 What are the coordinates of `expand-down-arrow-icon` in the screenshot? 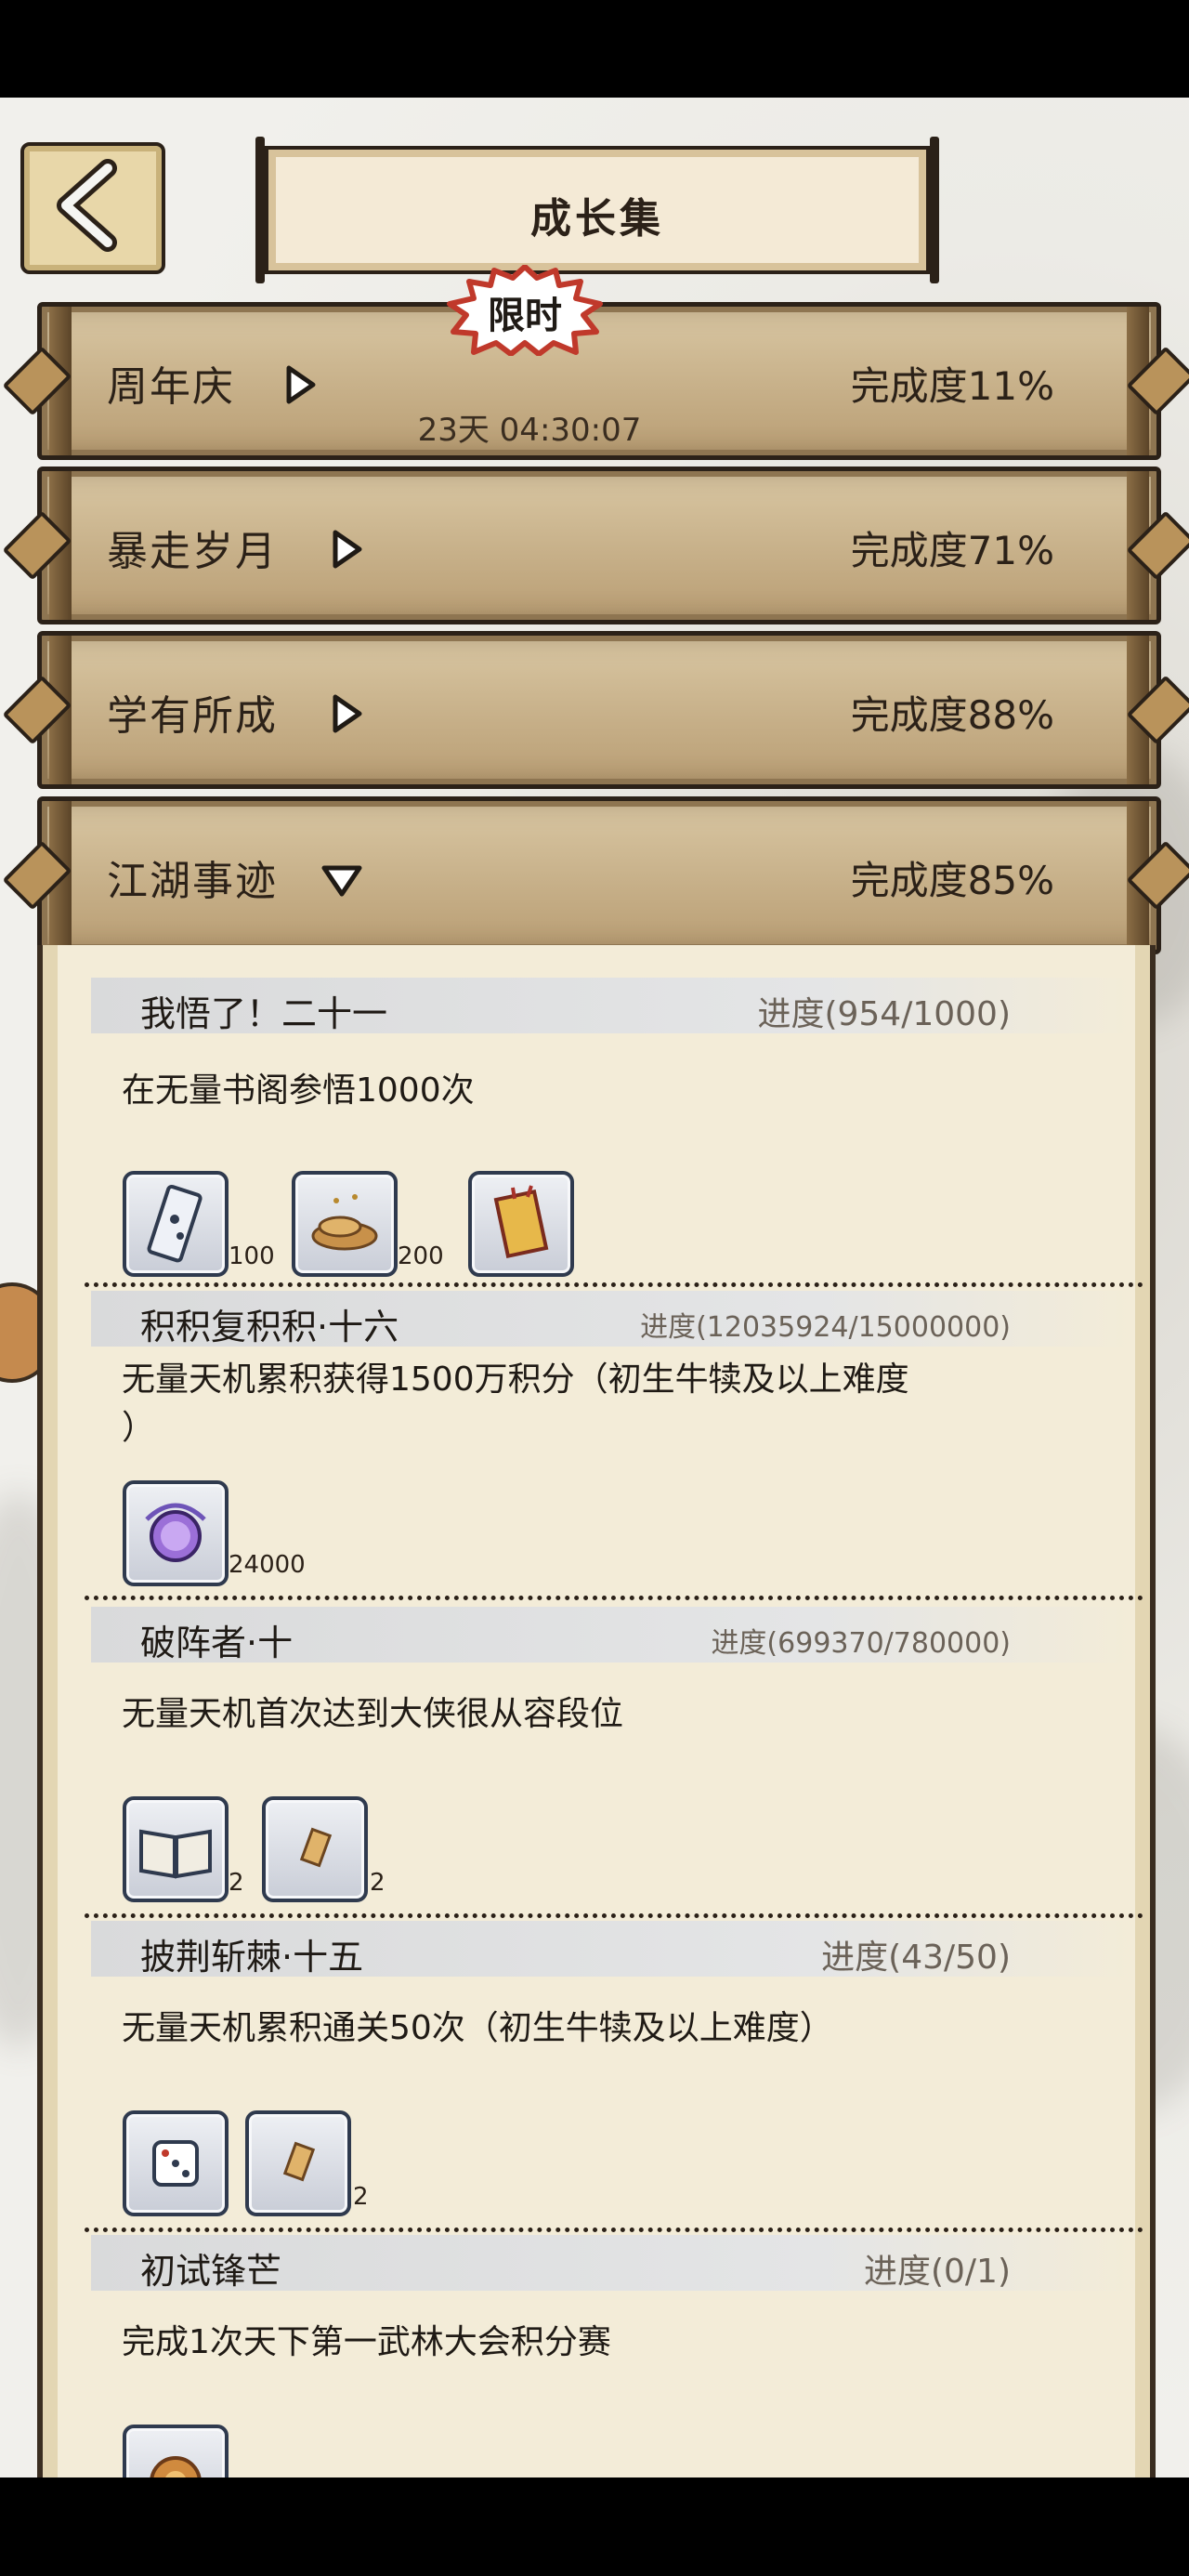 It's located at (341, 881).